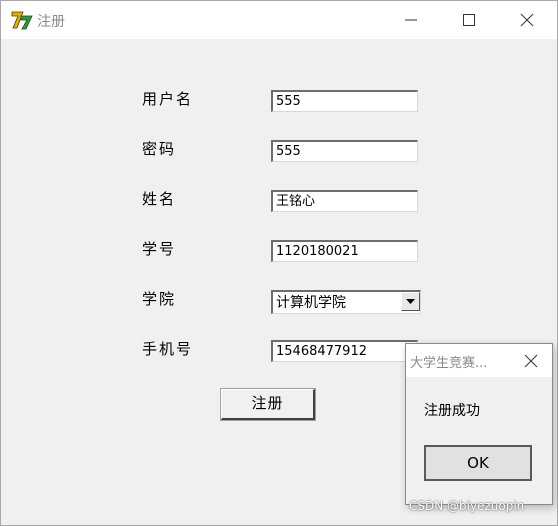 Image resolution: width=558 pixels, height=526 pixels. Describe the element at coordinates (51, 22) in the screenshot. I see `window-title: 注册` at that location.